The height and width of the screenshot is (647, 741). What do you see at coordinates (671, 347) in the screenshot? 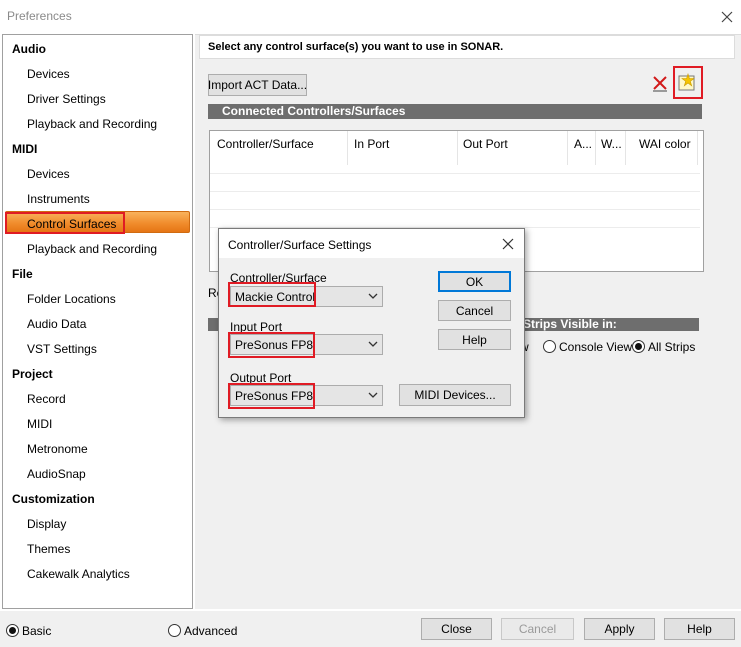
I see `all-strips-label: All Strips` at bounding box center [671, 347].